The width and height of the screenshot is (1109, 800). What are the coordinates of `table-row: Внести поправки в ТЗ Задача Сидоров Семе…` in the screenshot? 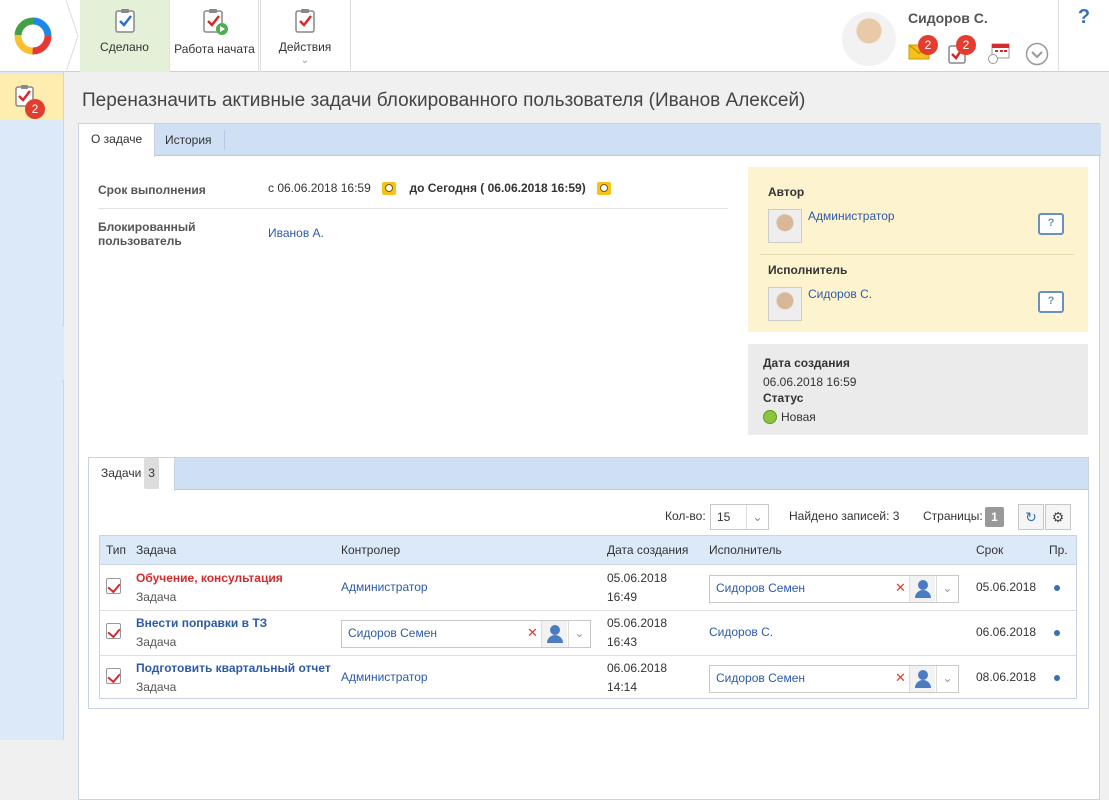 It's located at (588, 633).